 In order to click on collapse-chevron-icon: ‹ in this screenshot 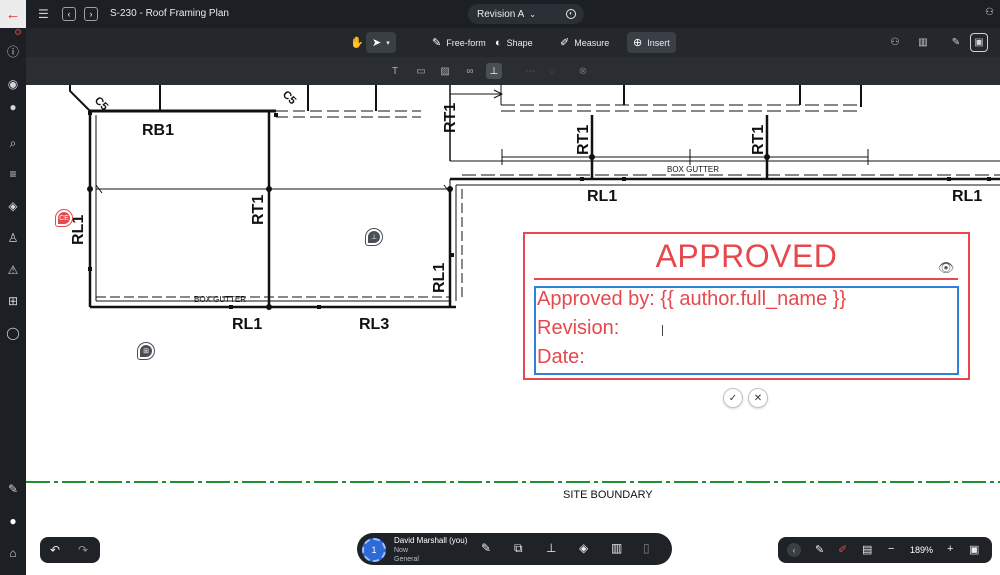, I will do `click(794, 550)`.